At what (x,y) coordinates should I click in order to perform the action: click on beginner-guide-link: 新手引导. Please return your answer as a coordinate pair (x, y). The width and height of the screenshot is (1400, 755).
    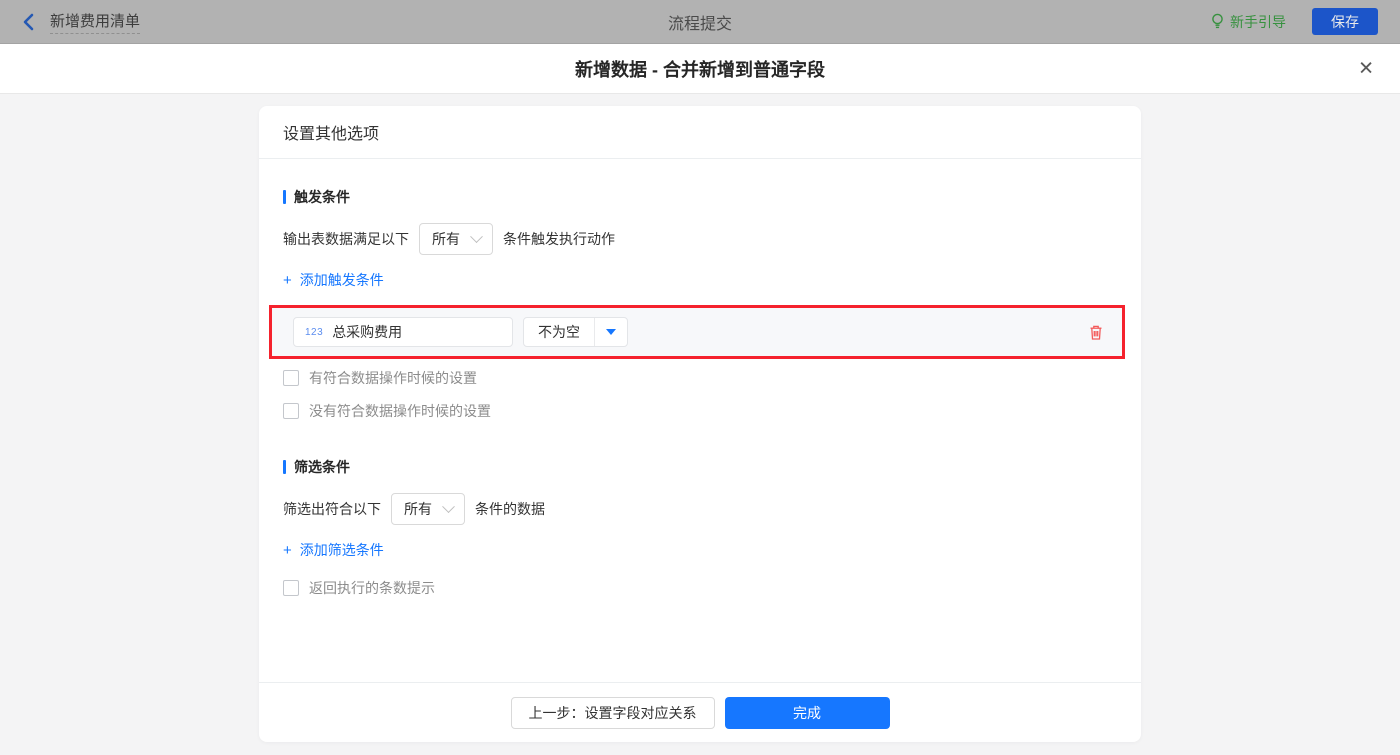
    Looking at the image, I should click on (1248, 22).